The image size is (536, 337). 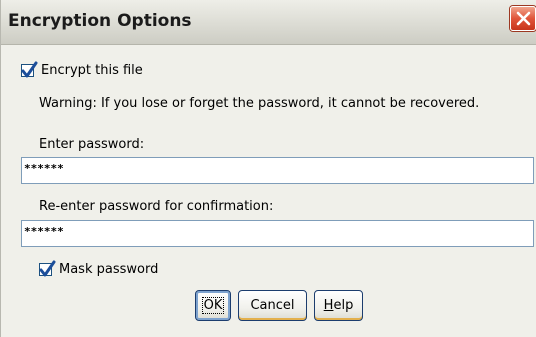 What do you see at coordinates (92, 144) in the screenshot?
I see `enter-password-label: Enter password:` at bounding box center [92, 144].